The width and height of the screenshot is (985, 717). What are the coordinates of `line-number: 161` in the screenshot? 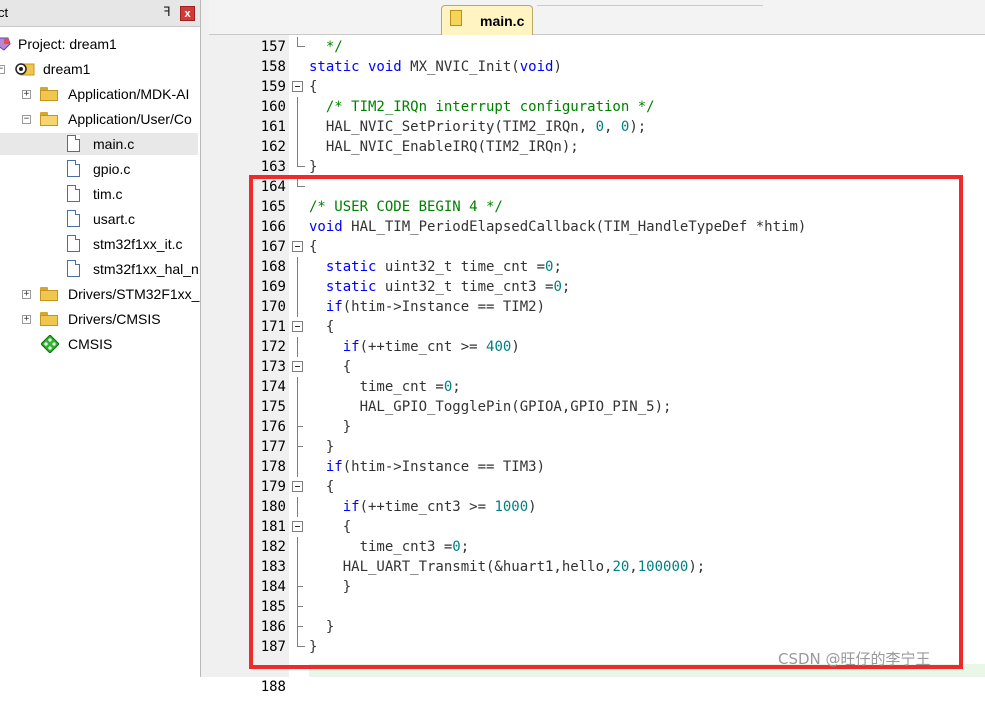 It's located at (273, 127).